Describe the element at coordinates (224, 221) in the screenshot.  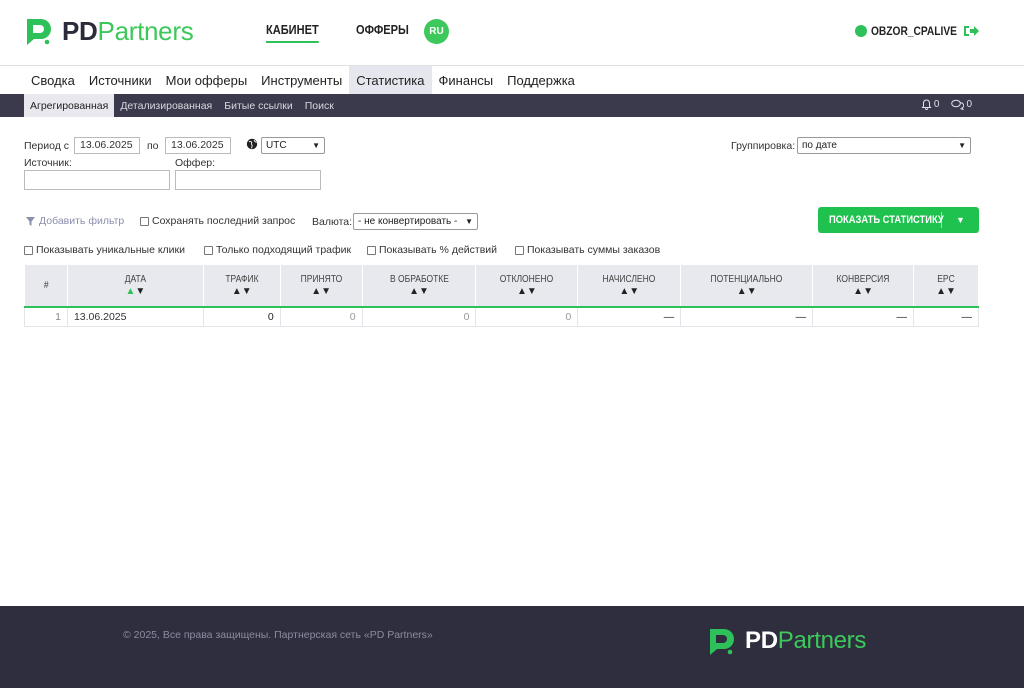
I see `save-last-query-label: Сохранять последний запрос` at that location.